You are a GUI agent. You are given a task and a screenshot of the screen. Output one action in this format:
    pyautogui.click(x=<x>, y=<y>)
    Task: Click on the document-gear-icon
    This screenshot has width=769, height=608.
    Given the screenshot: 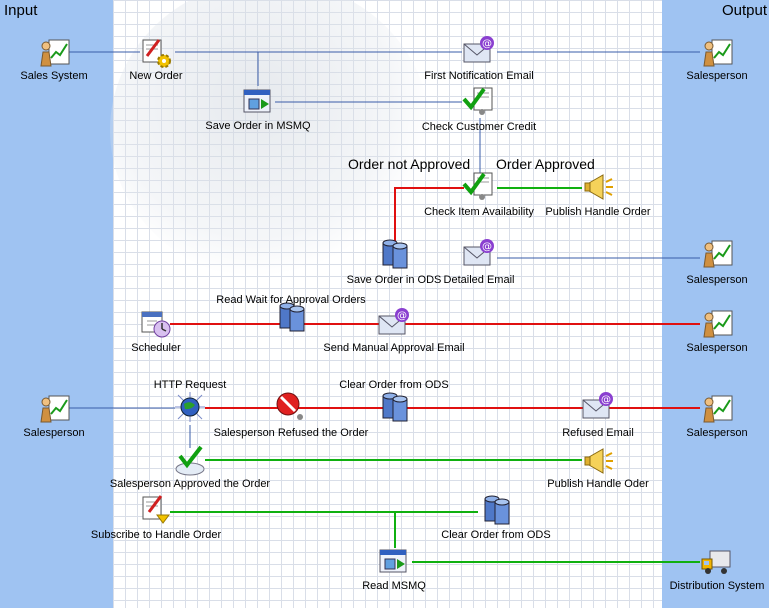 What is the action you would take?
    pyautogui.click(x=156, y=53)
    